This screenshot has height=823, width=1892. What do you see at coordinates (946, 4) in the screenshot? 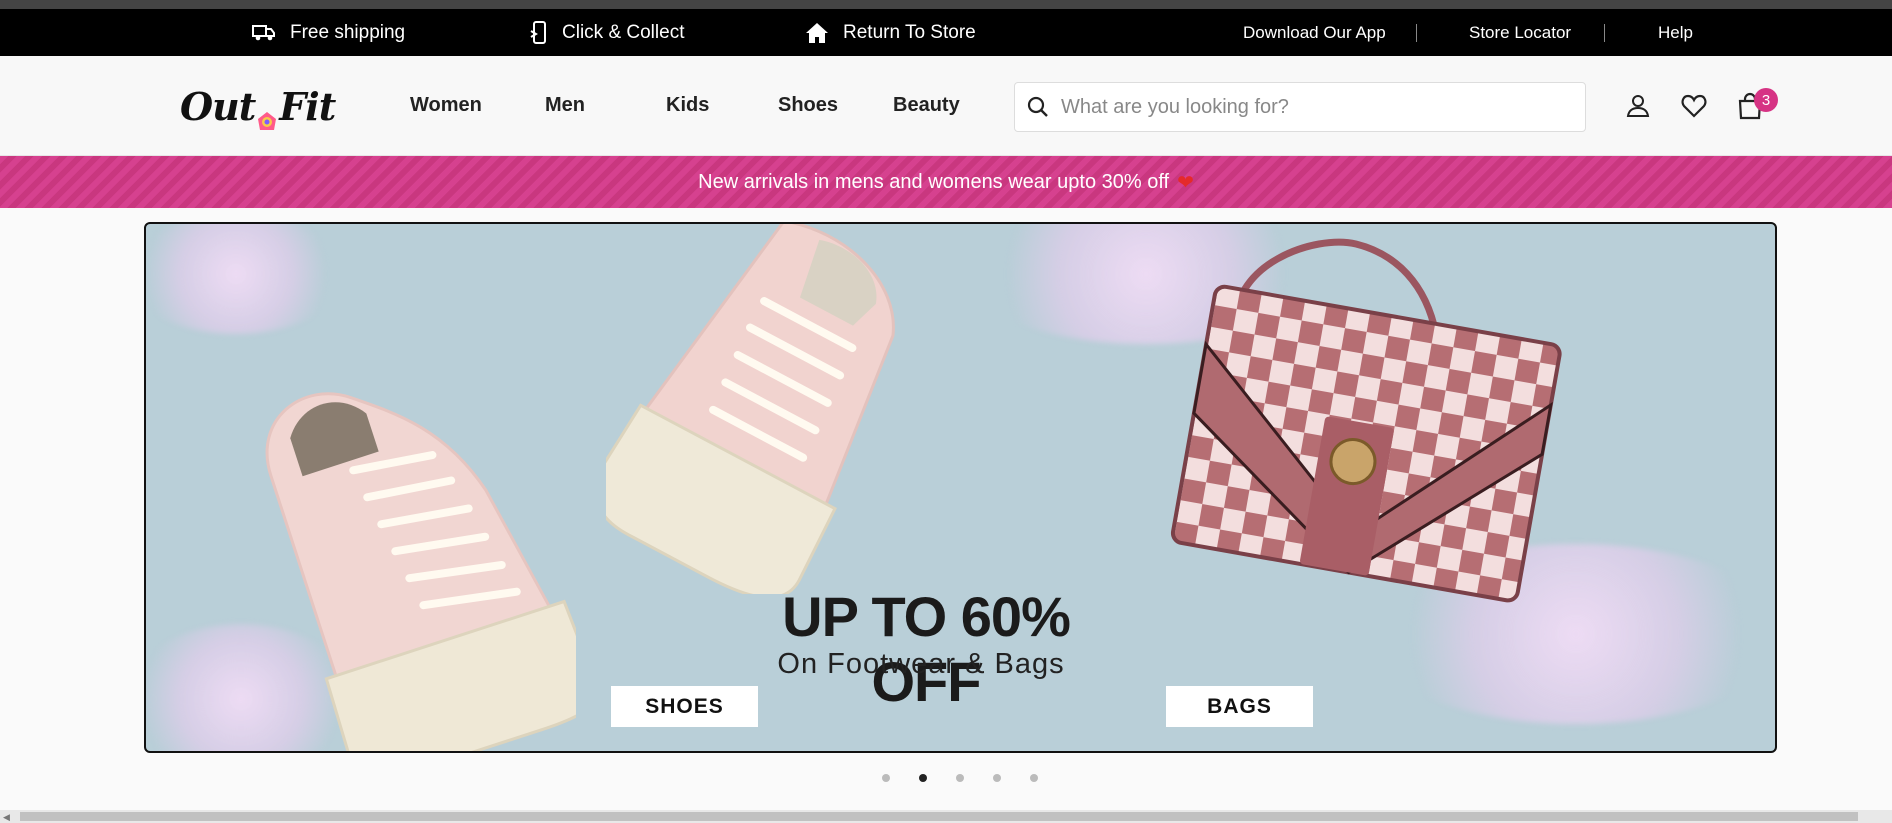
I see `browser-top-strip` at bounding box center [946, 4].